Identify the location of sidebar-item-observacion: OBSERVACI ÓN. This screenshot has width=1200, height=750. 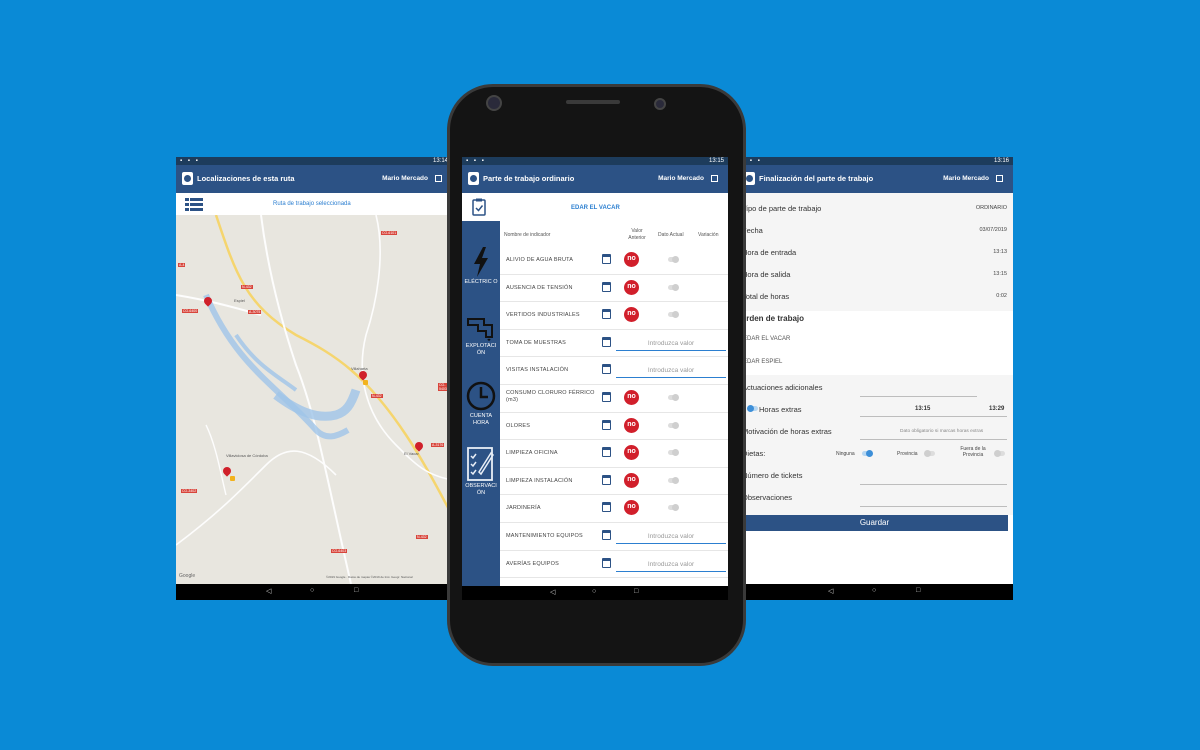
(481, 472).